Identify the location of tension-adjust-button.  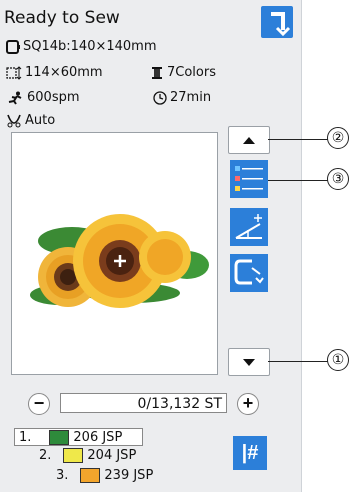
(249, 227).